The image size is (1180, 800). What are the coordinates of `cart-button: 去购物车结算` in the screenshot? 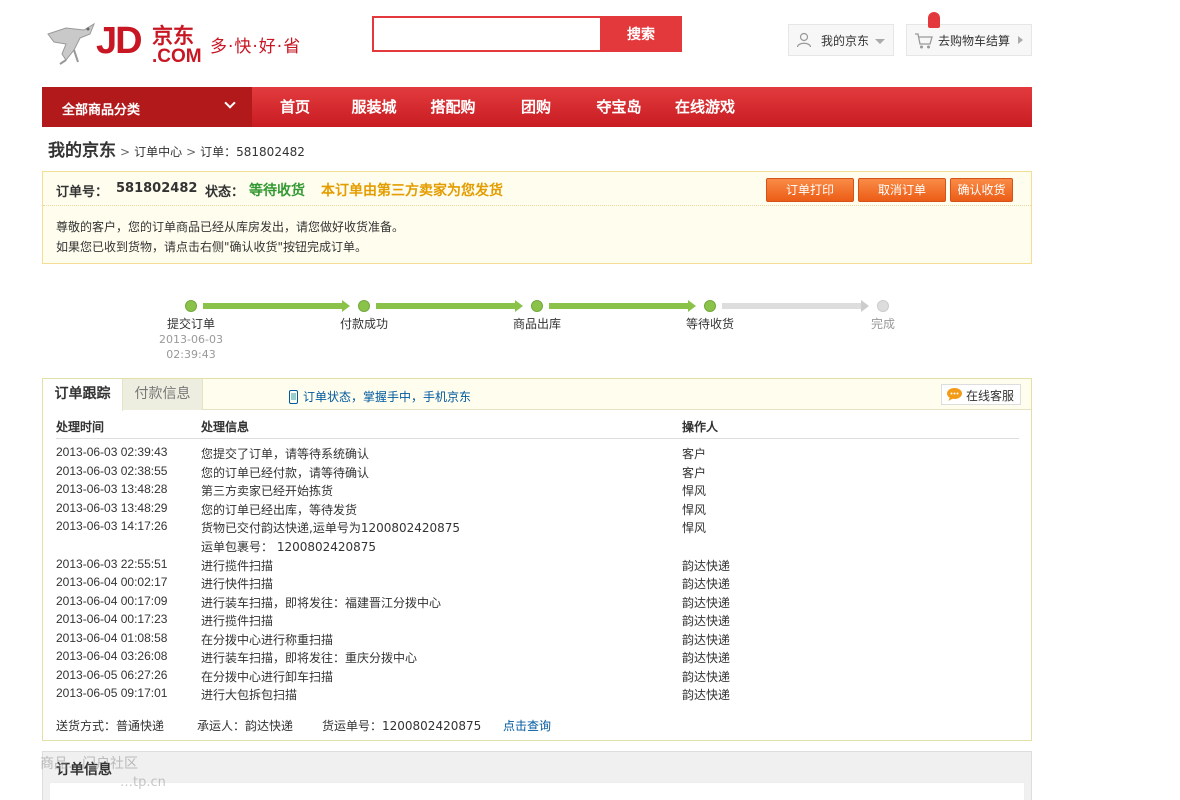 It's located at (969, 40).